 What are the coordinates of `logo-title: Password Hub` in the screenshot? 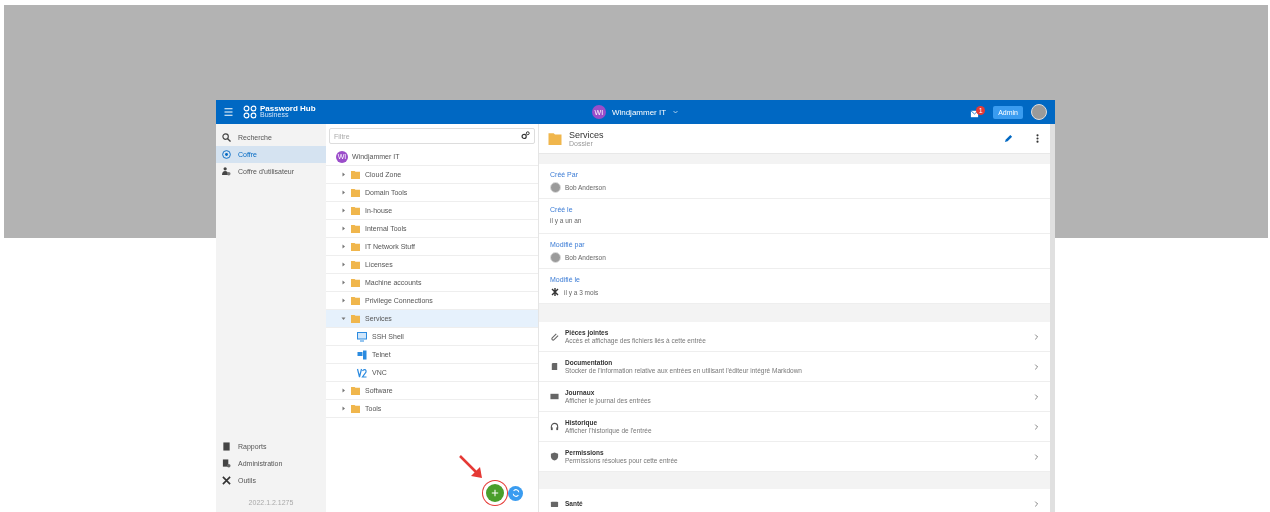 It's located at (288, 108).